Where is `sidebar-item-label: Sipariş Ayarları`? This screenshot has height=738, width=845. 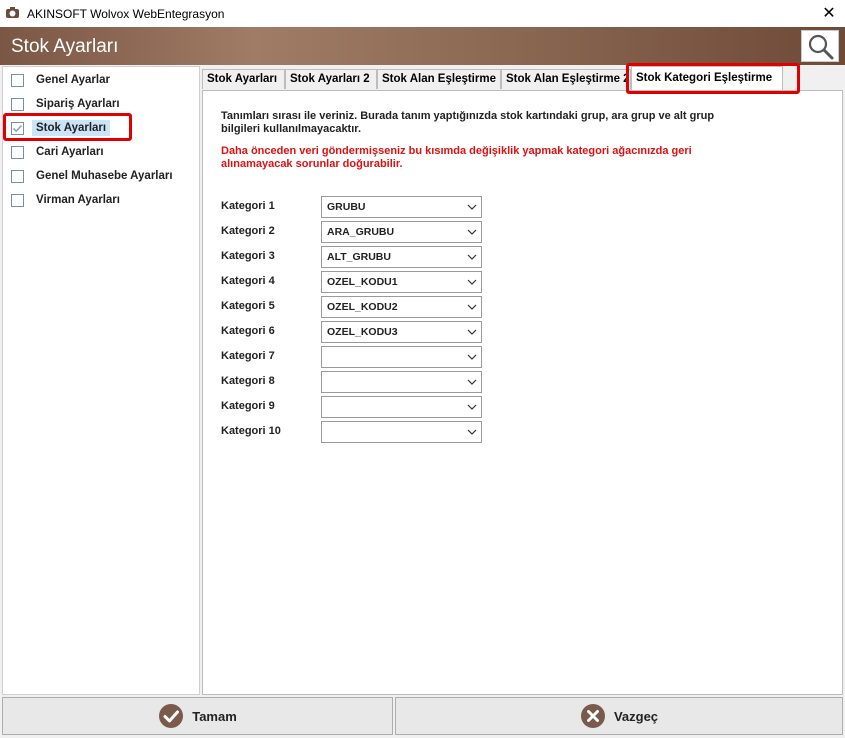
sidebar-item-label: Sipariş Ayarları is located at coordinates (78, 104).